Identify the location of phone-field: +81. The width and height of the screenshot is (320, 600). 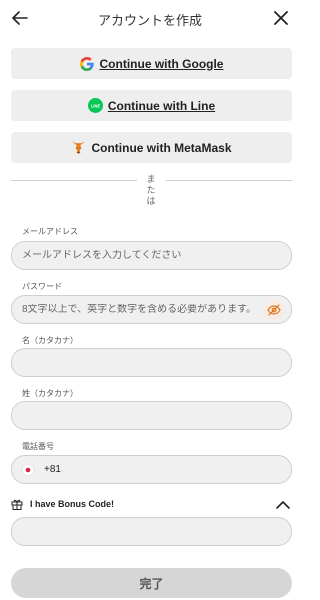
(151, 469).